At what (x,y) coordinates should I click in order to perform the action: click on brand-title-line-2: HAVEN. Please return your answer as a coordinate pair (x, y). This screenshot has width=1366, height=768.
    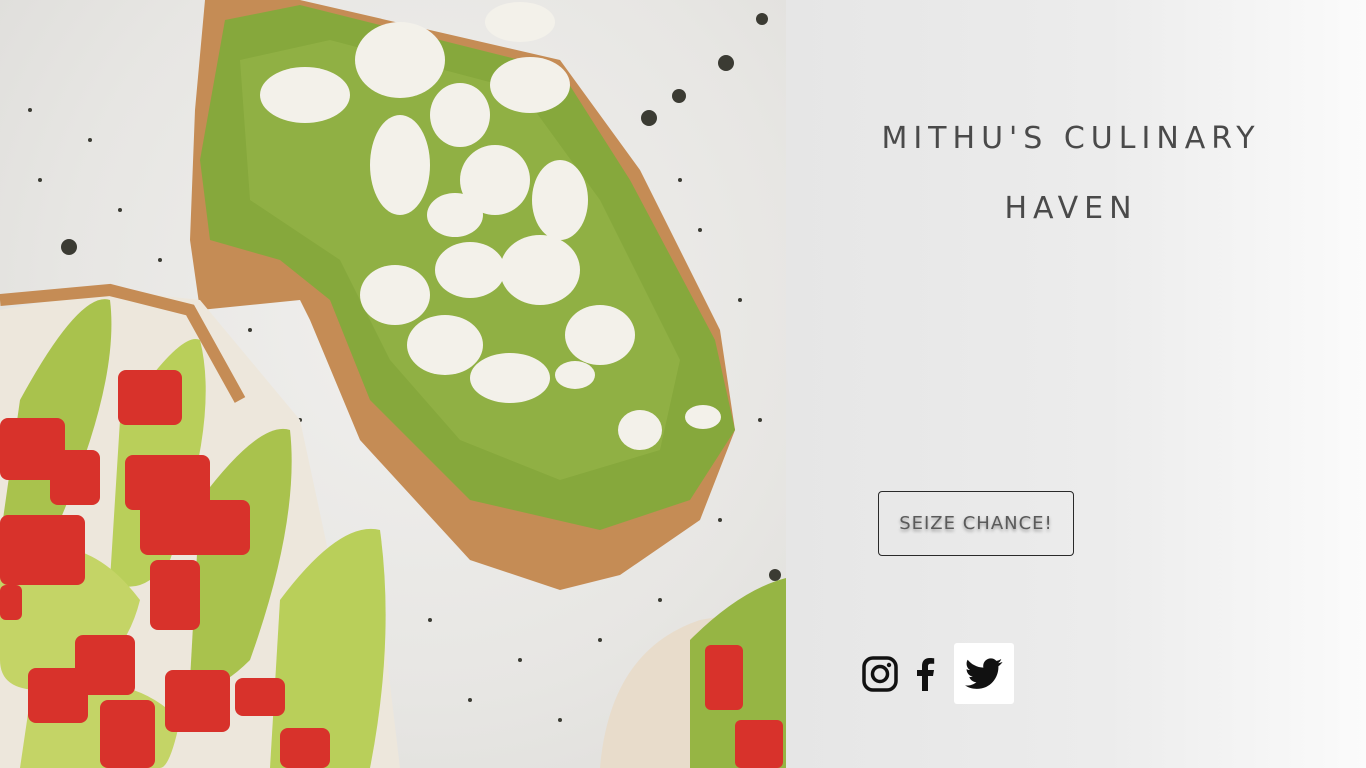
    Looking at the image, I should click on (1071, 208).